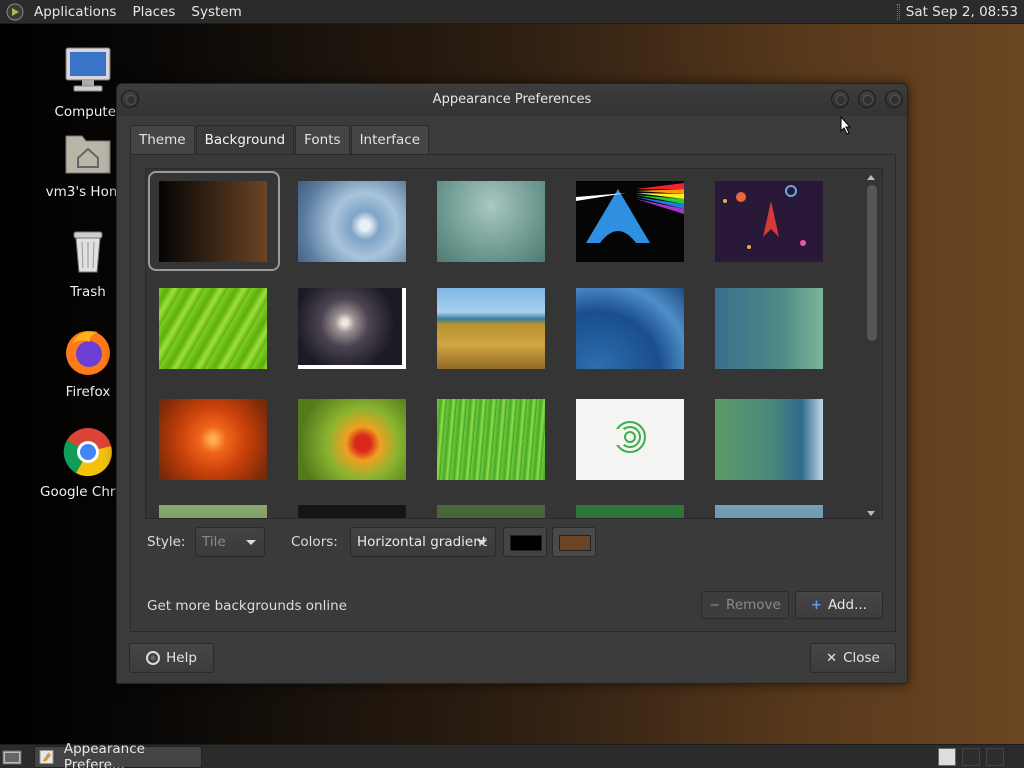 This screenshot has width=1024, height=768. I want to click on menu-applications: Applications, so click(75, 12).